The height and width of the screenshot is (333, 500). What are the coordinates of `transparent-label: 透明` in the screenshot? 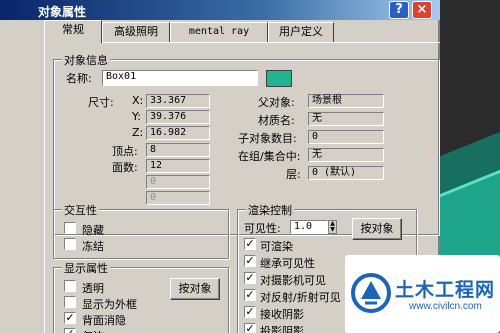 It's located at (93, 288).